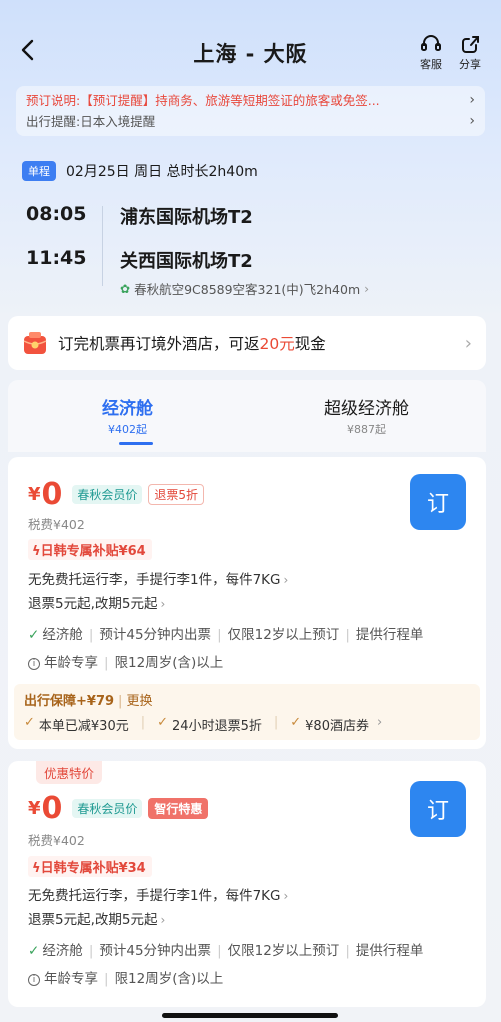 The width and height of the screenshot is (501, 1022). Describe the element at coordinates (56, 214) in the screenshot. I see `depart-time: 08:05` at that location.